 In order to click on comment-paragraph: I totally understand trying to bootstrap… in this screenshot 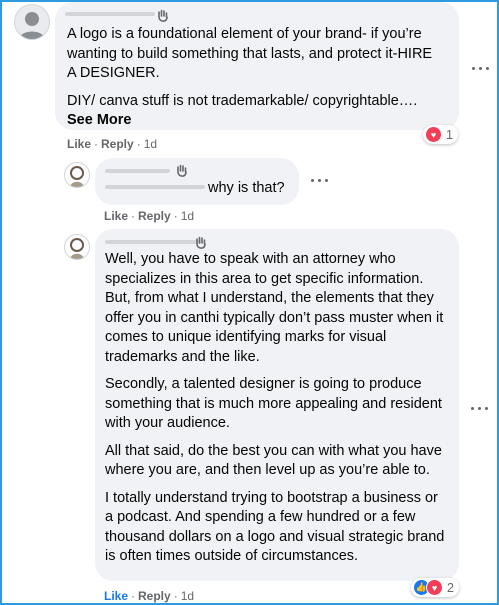, I will do `click(275, 527)`.